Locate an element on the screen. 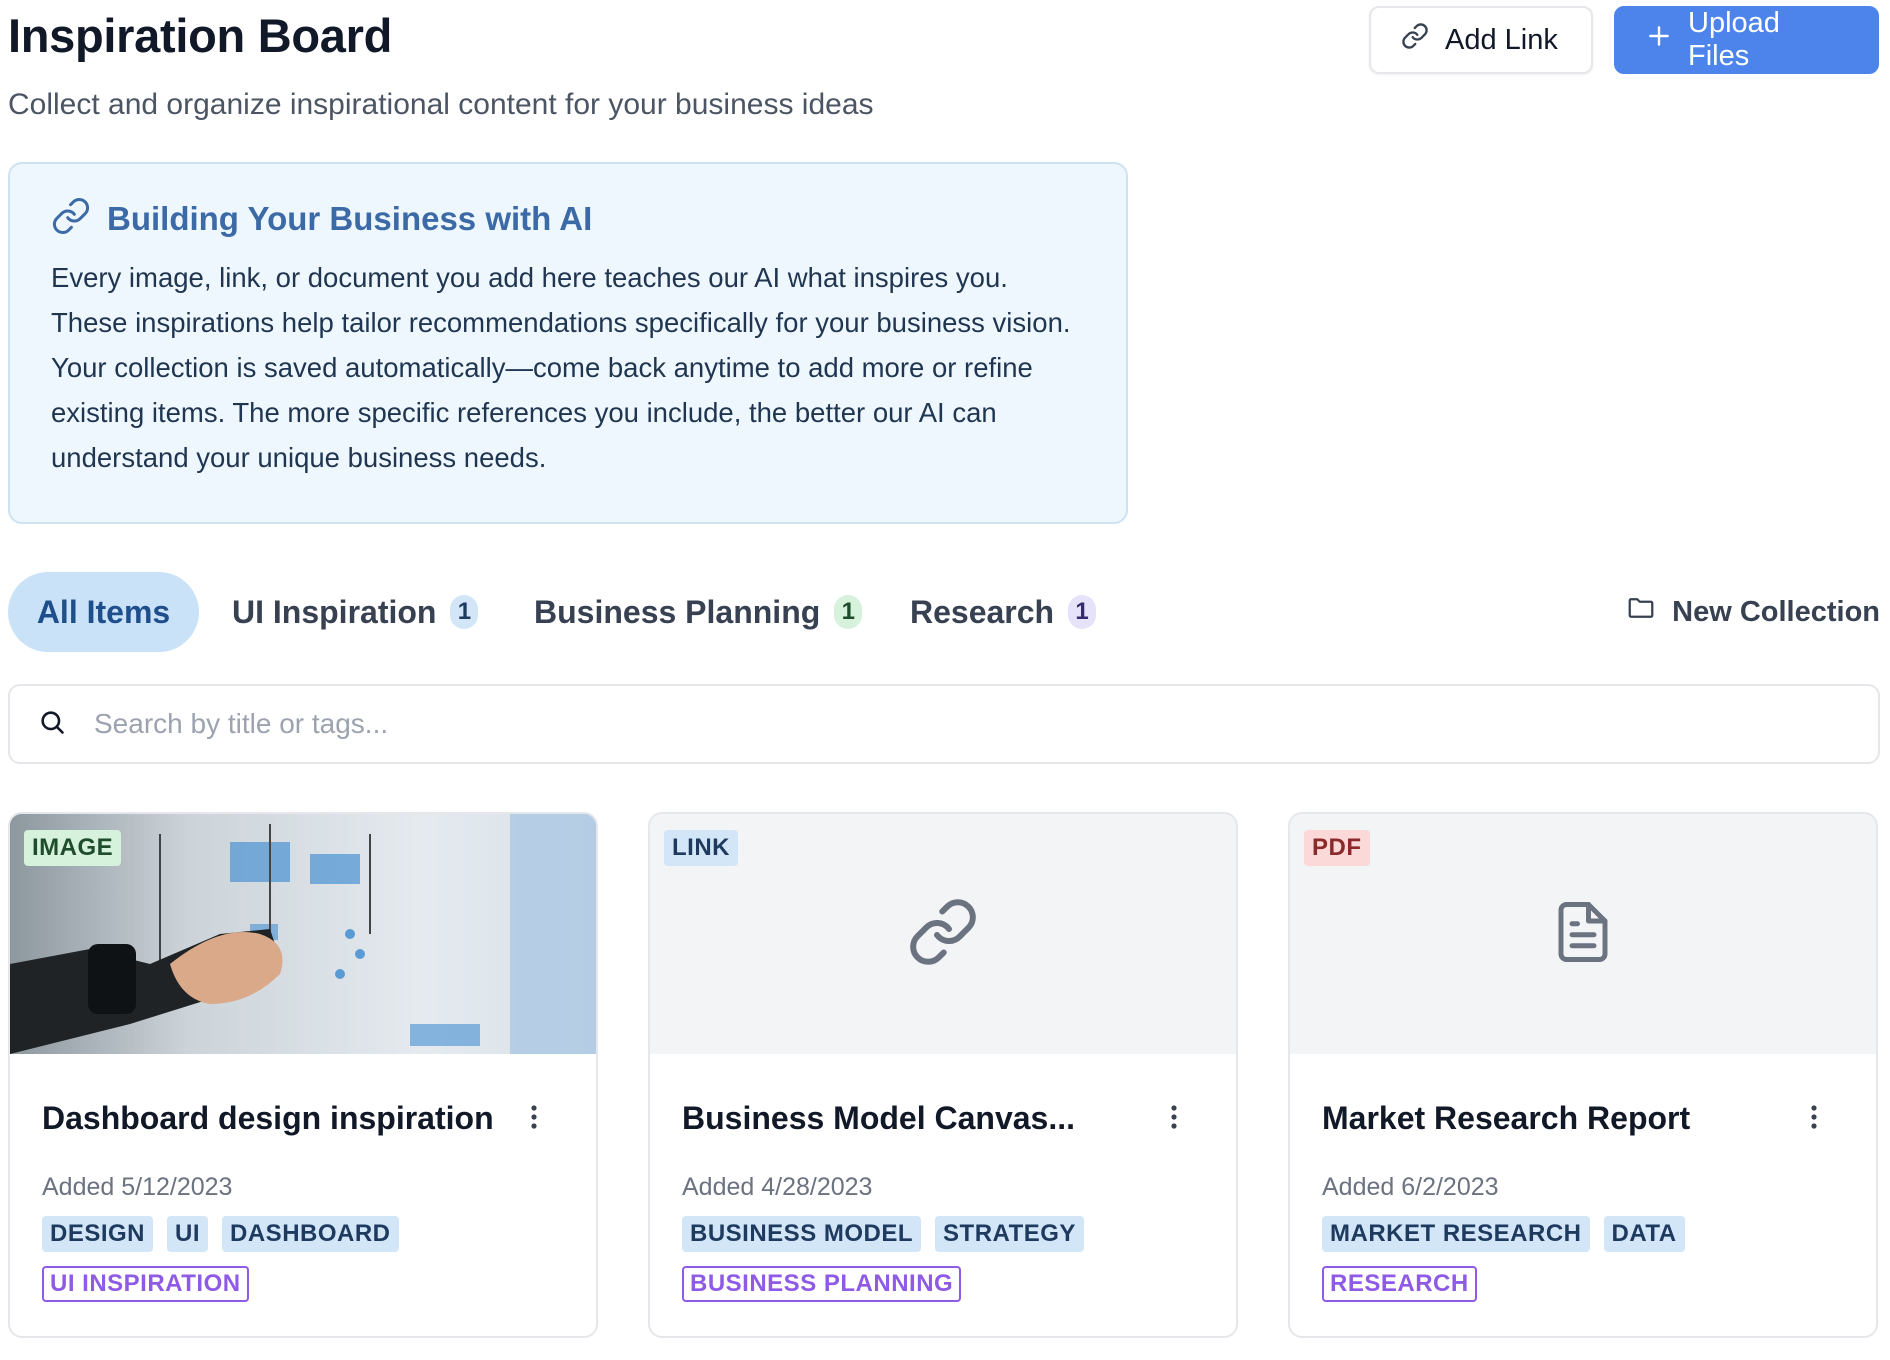 The height and width of the screenshot is (1360, 1890). document-icon is located at coordinates (1583, 934).